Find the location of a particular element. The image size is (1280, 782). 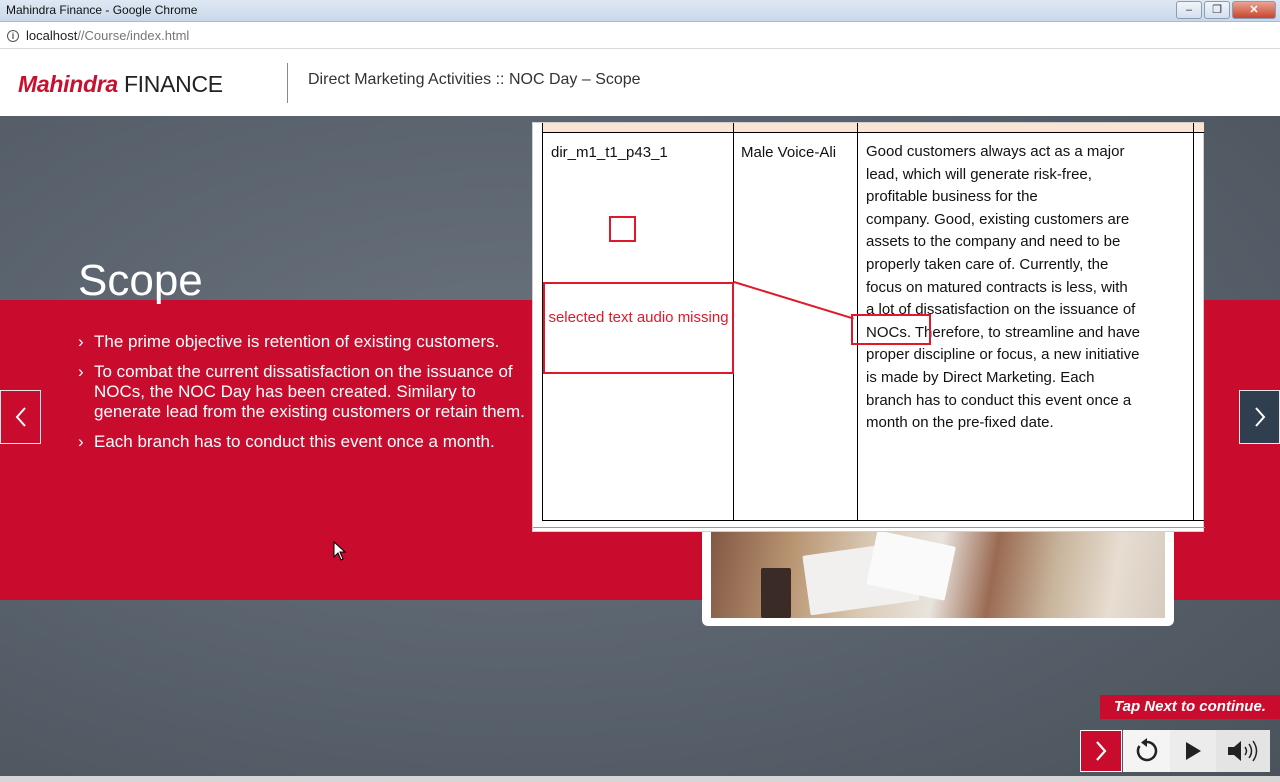

script-line: focus on matured contracts is less, with is located at coordinates (997, 287).